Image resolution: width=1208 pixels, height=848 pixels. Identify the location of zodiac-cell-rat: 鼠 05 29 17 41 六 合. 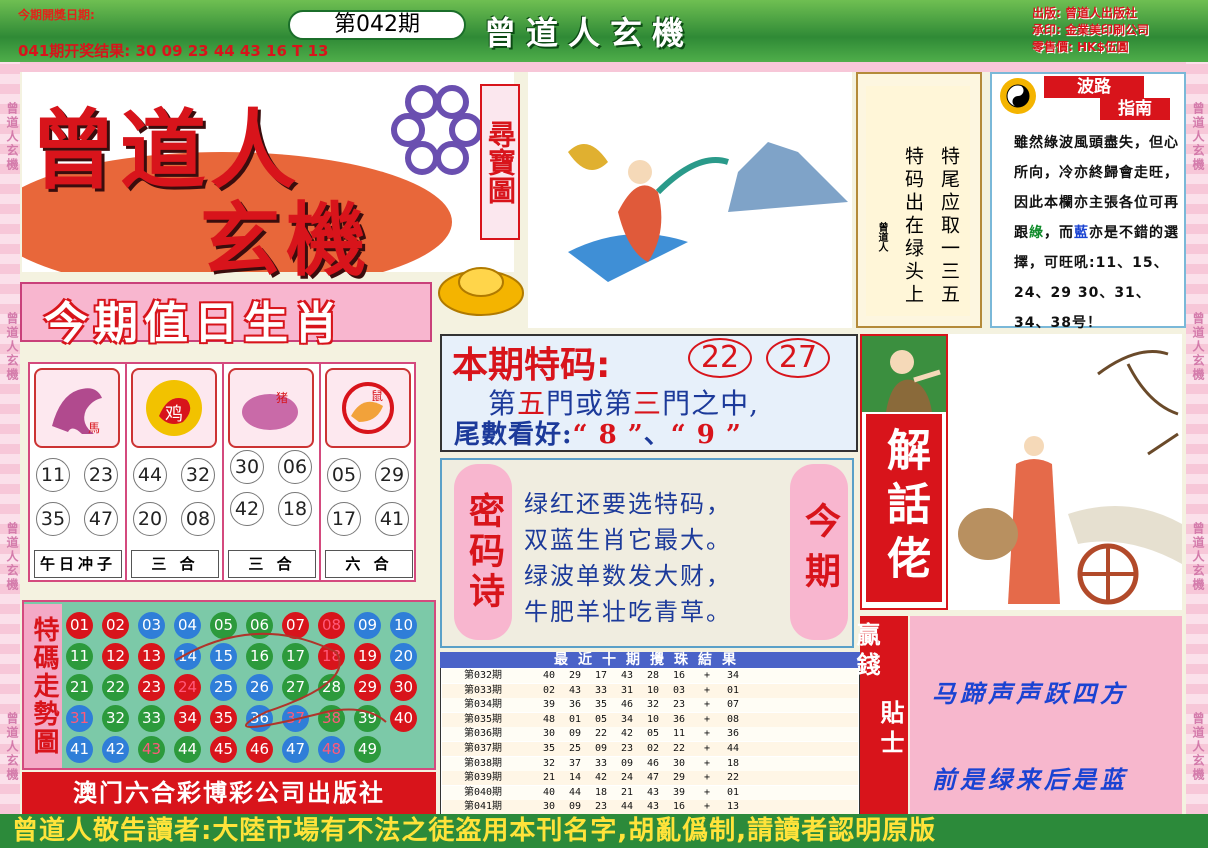
(369, 473).